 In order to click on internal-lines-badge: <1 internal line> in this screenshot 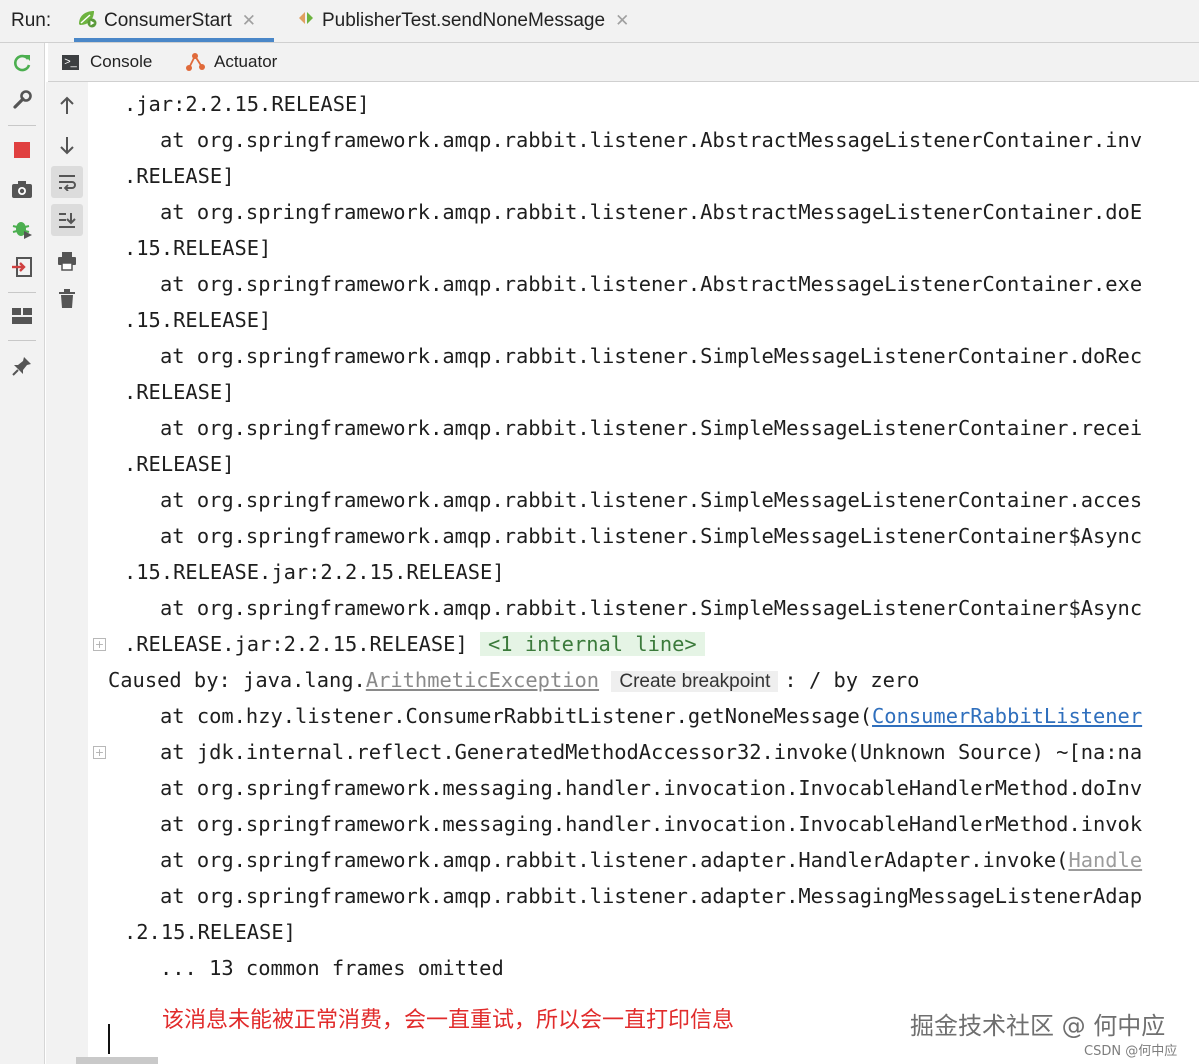, I will do `click(592, 644)`.